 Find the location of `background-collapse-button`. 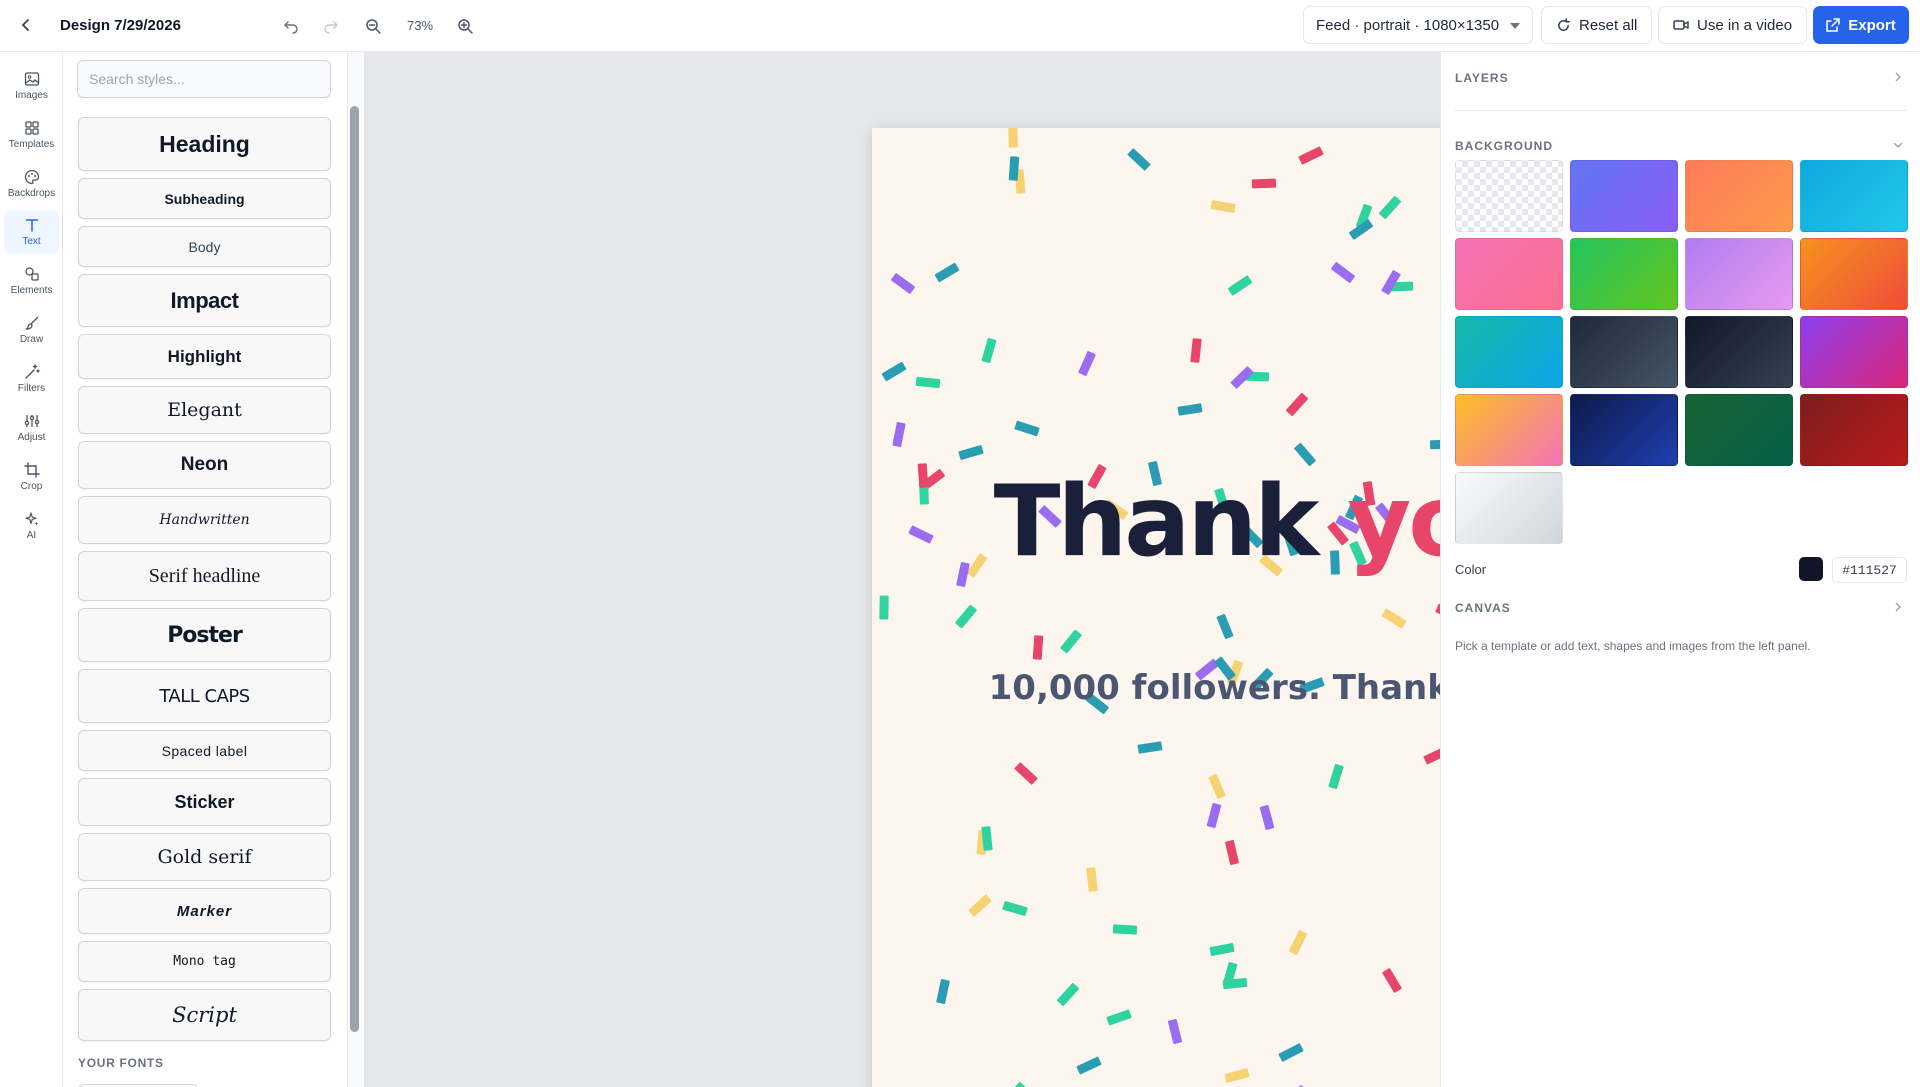

background-collapse-button is located at coordinates (1898, 145).